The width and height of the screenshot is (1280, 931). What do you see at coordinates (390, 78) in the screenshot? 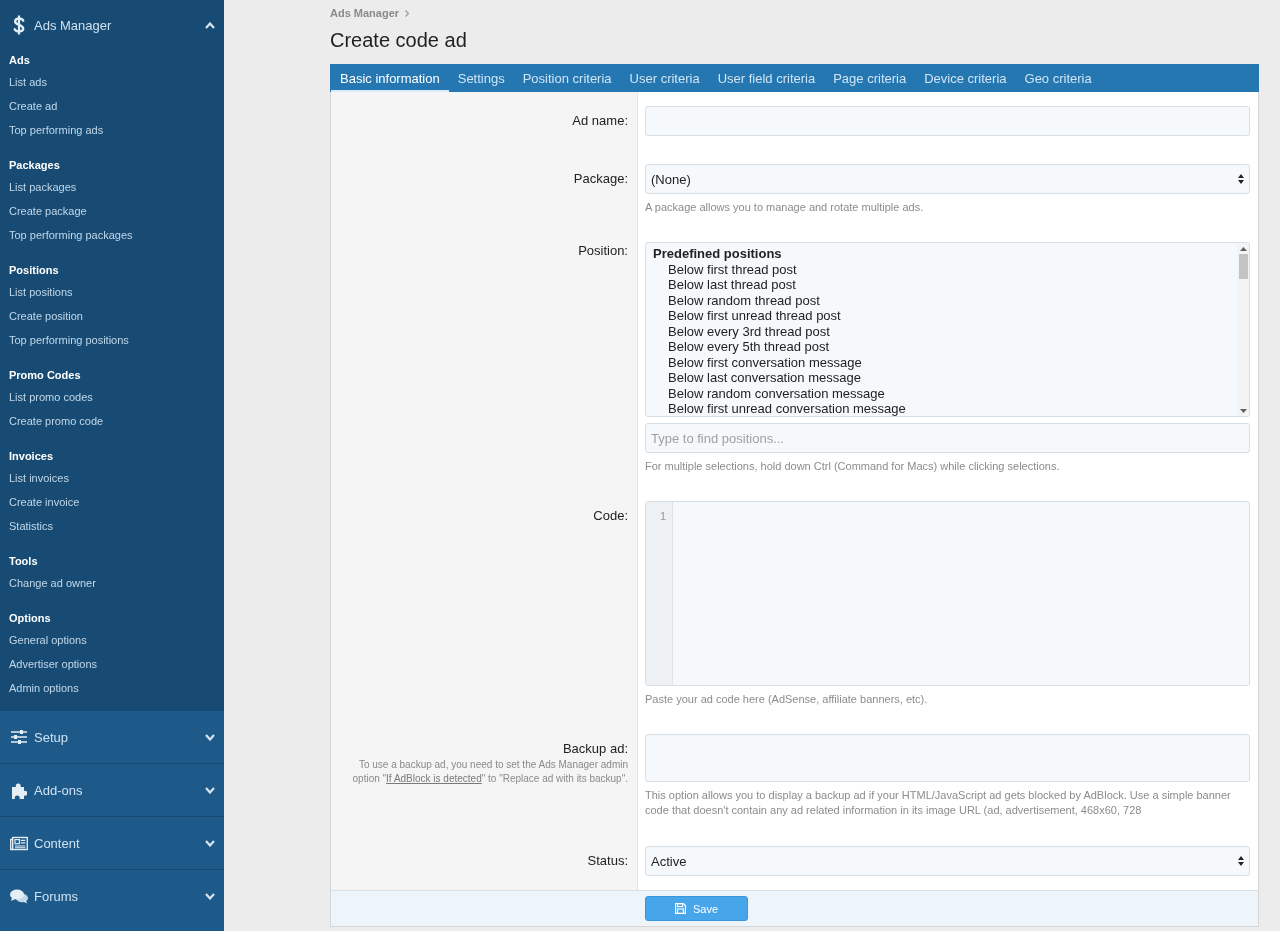
I see `tab: Basic information` at bounding box center [390, 78].